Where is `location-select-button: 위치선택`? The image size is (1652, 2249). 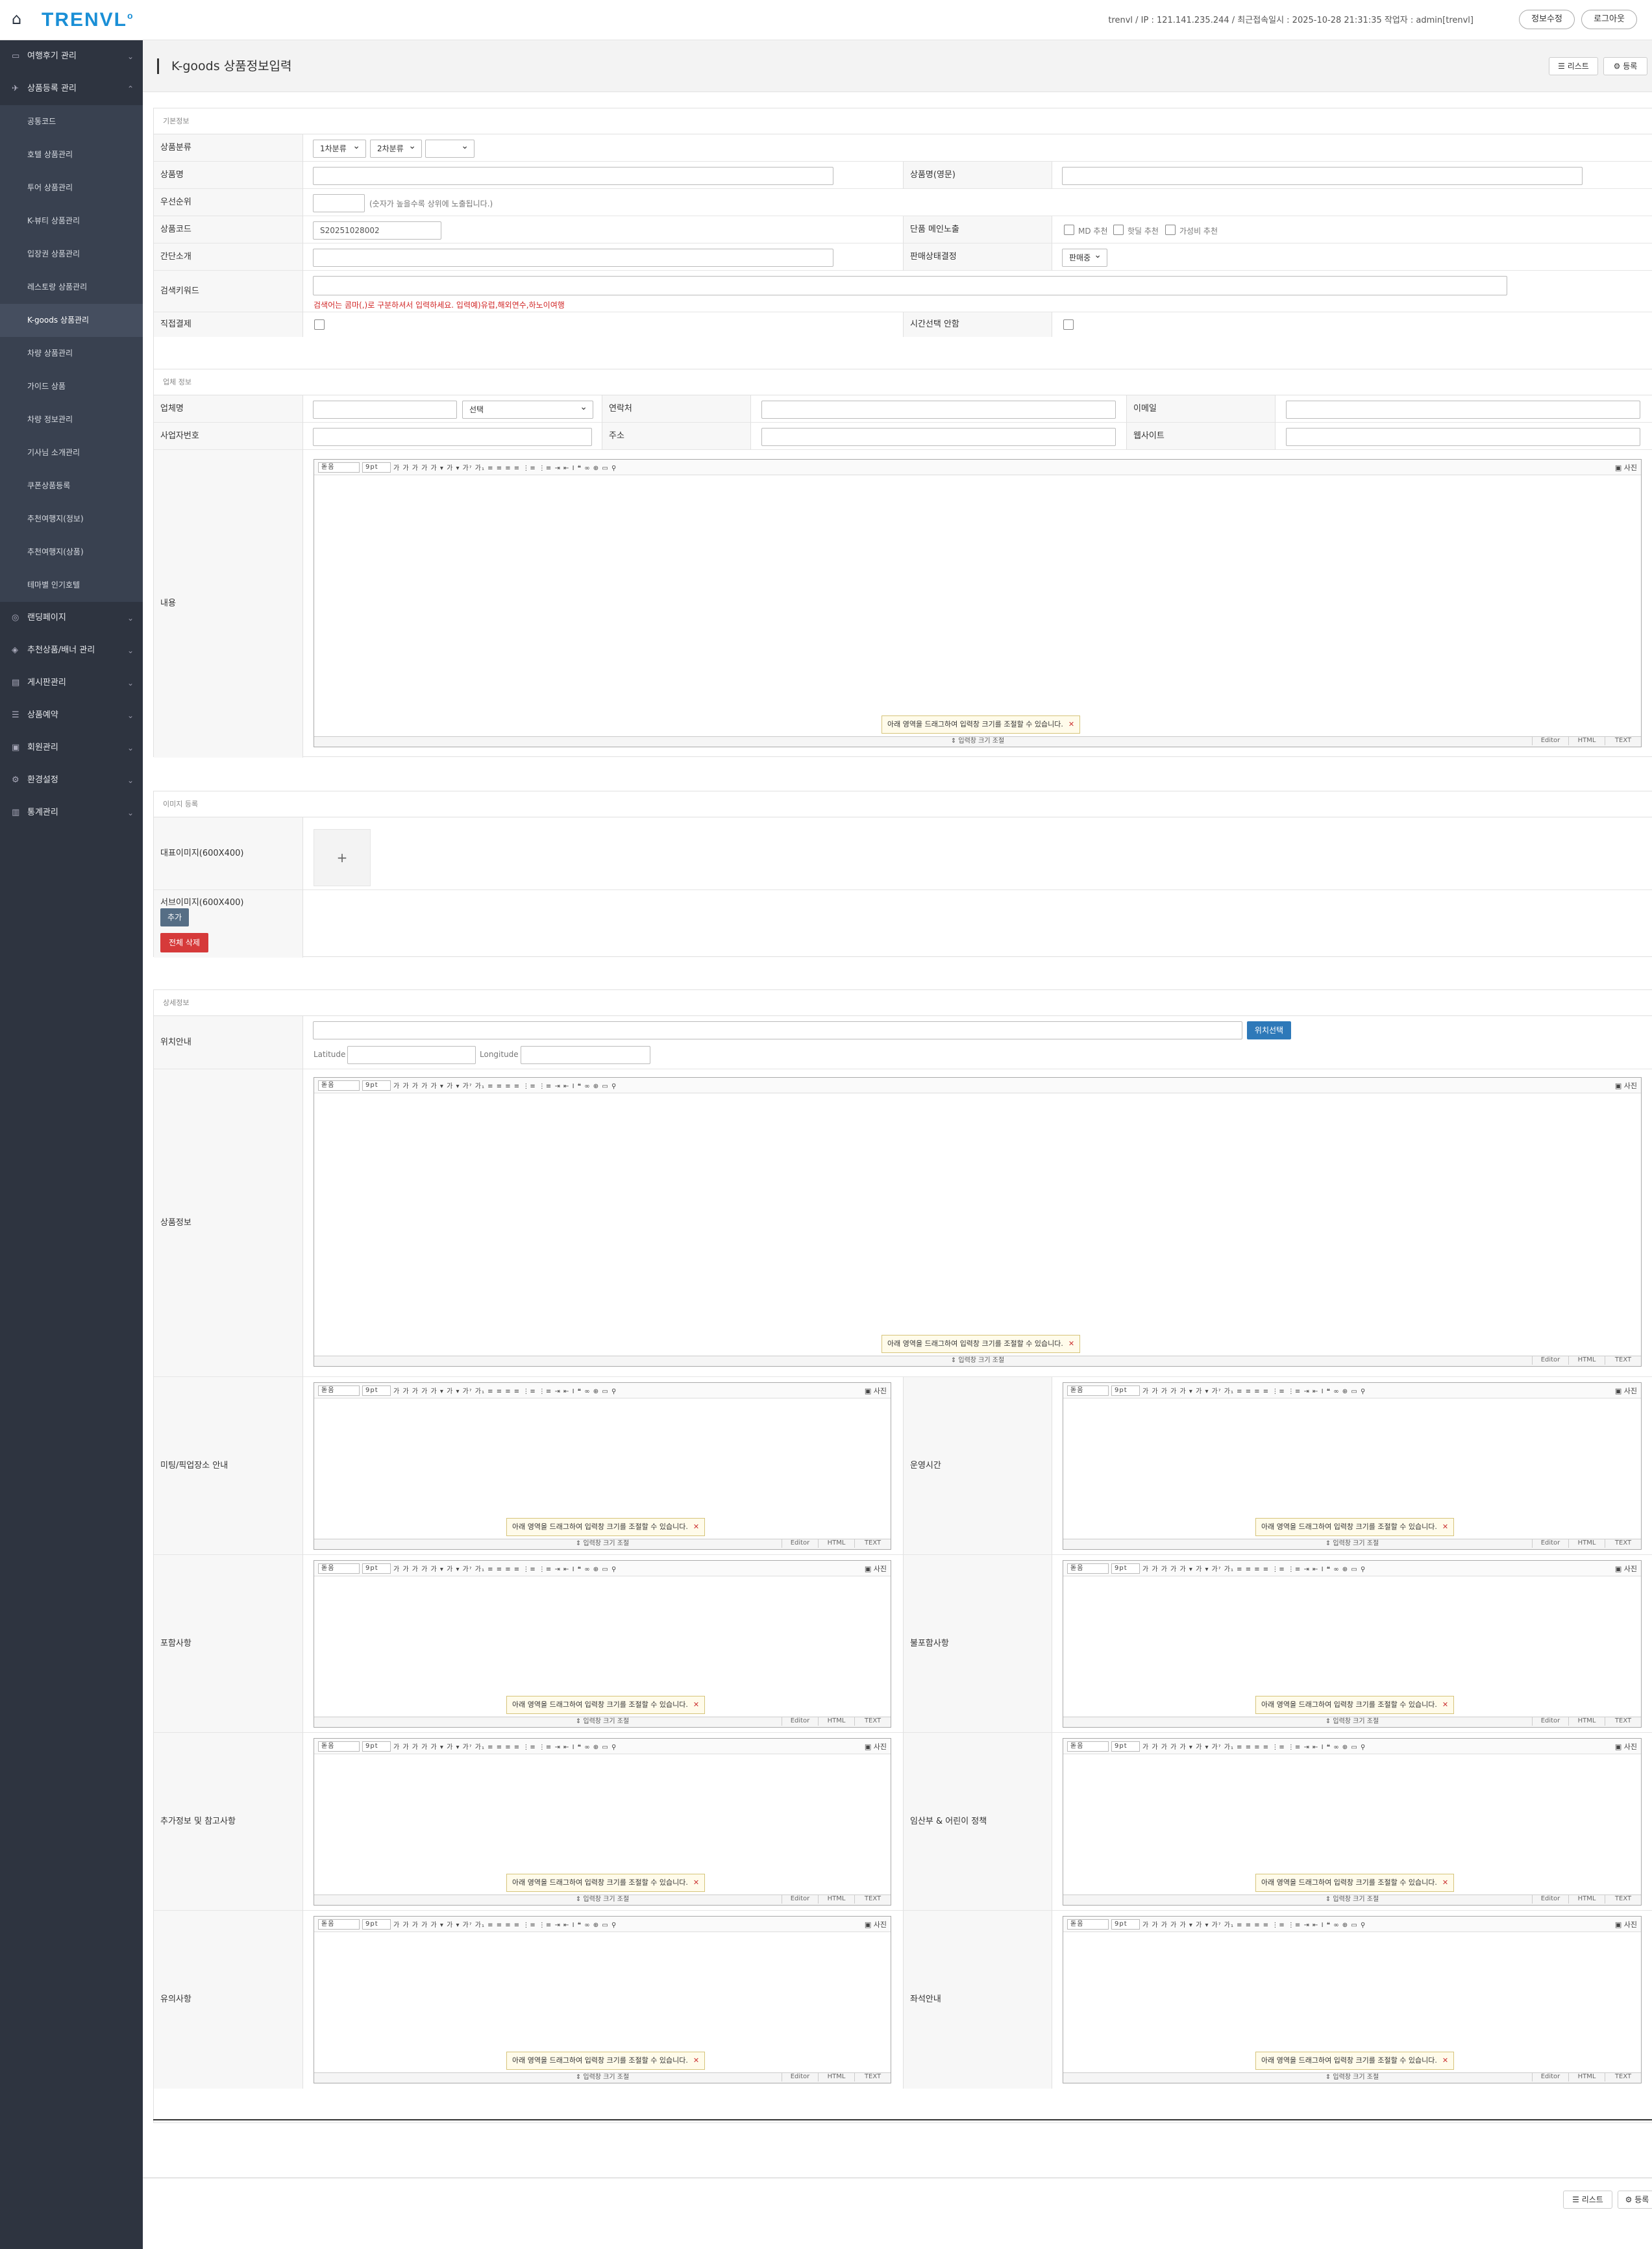 location-select-button: 위치선택 is located at coordinates (1269, 1030).